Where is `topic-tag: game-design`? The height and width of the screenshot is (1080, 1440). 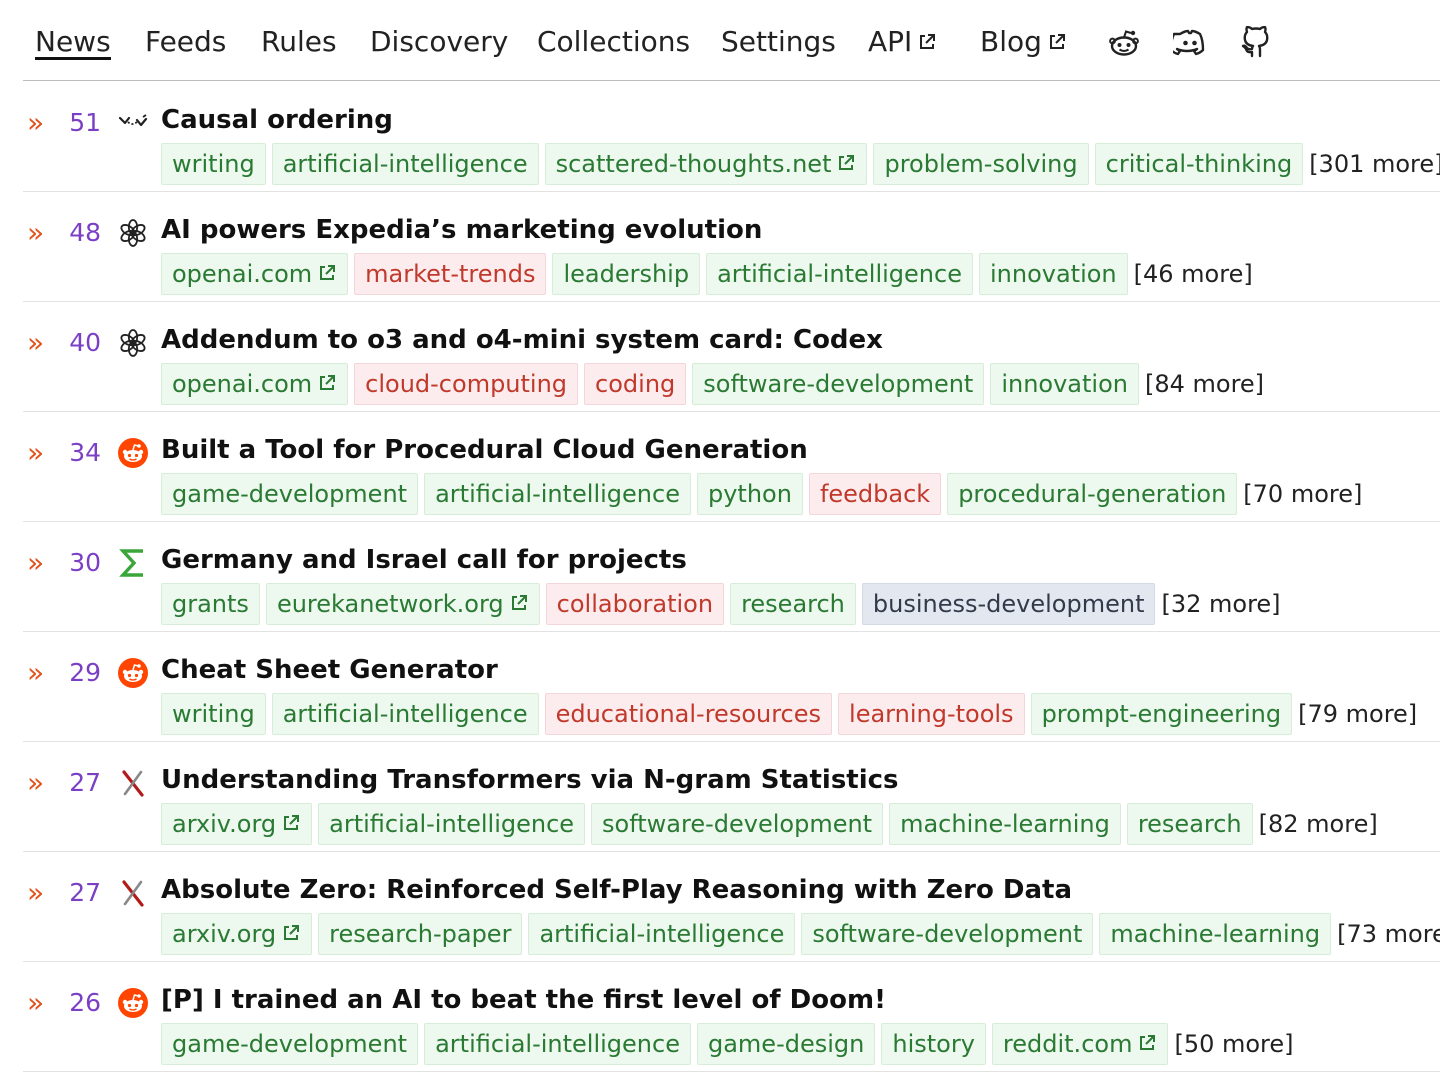 topic-tag: game-design is located at coordinates (786, 1044).